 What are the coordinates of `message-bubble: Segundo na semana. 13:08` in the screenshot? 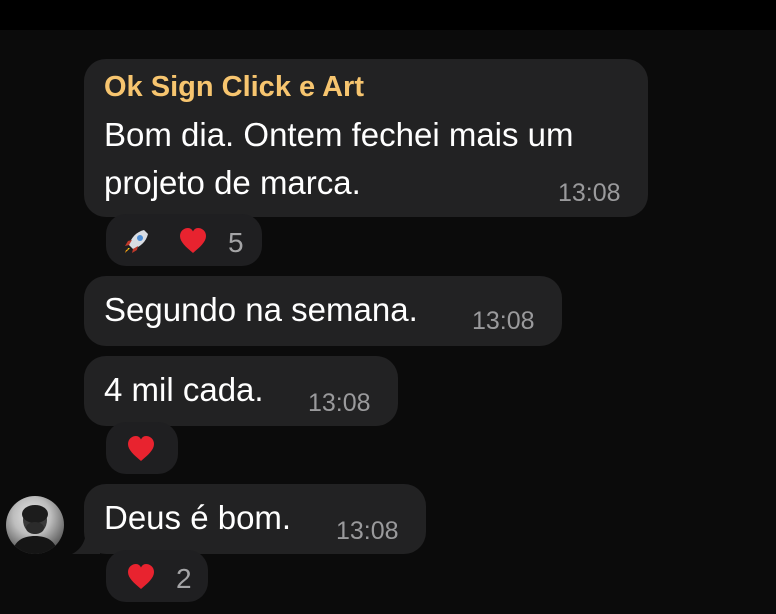 It's located at (323, 311).